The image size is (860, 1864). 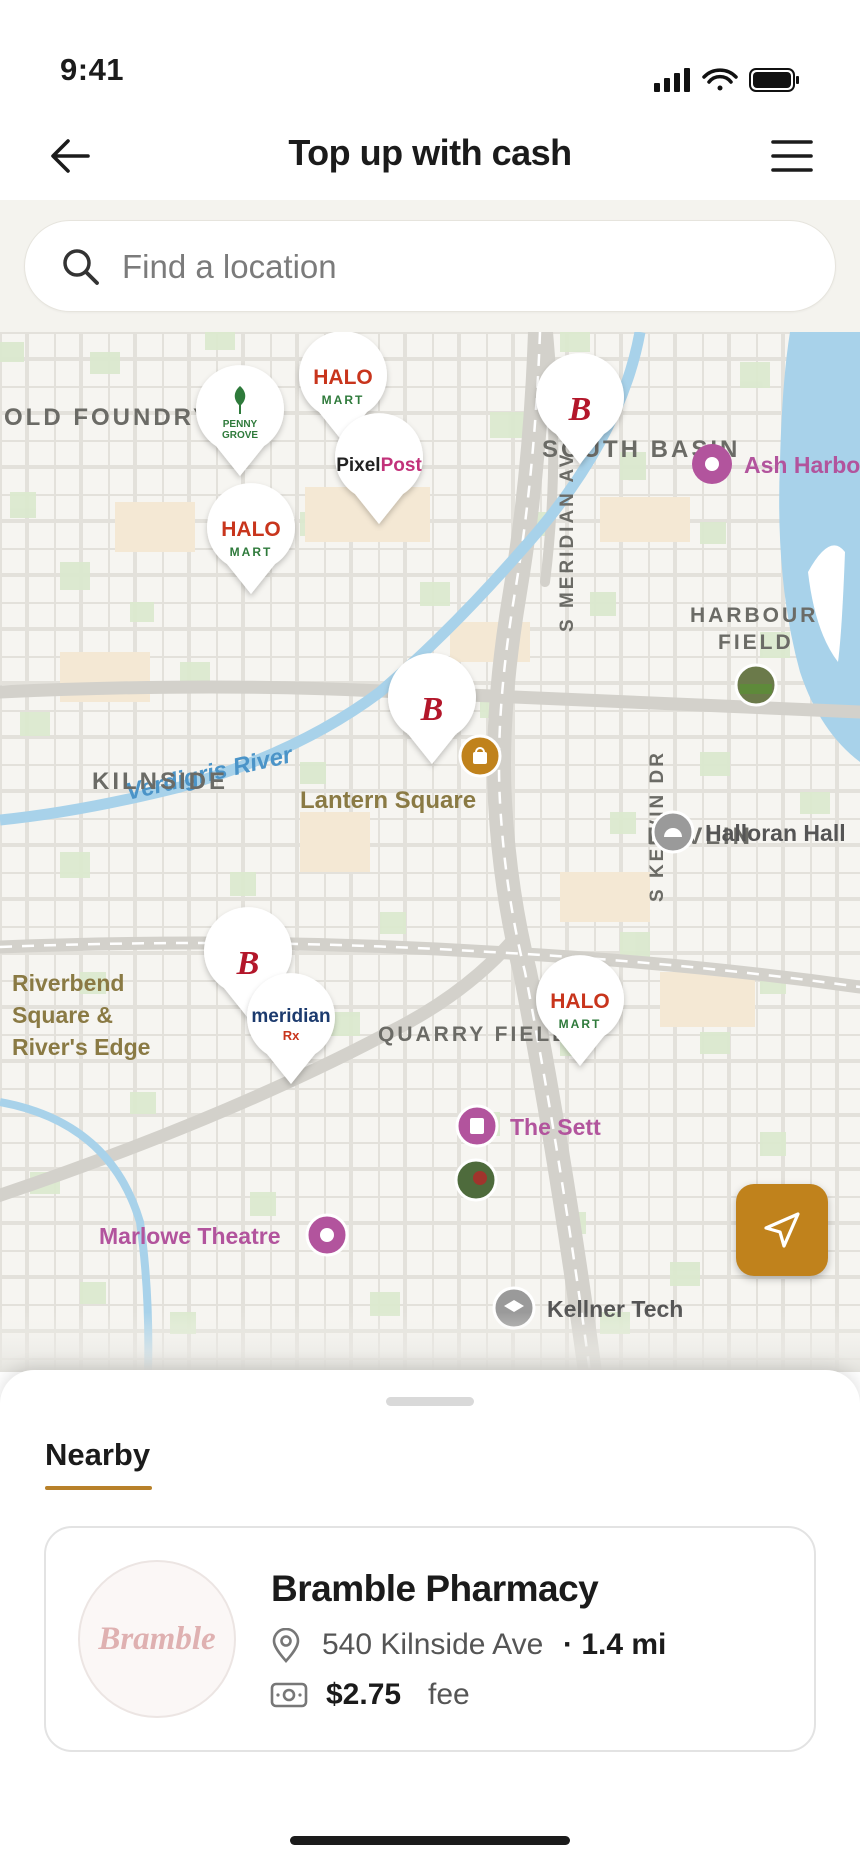 I want to click on status-time: 9:41, so click(x=92, y=69).